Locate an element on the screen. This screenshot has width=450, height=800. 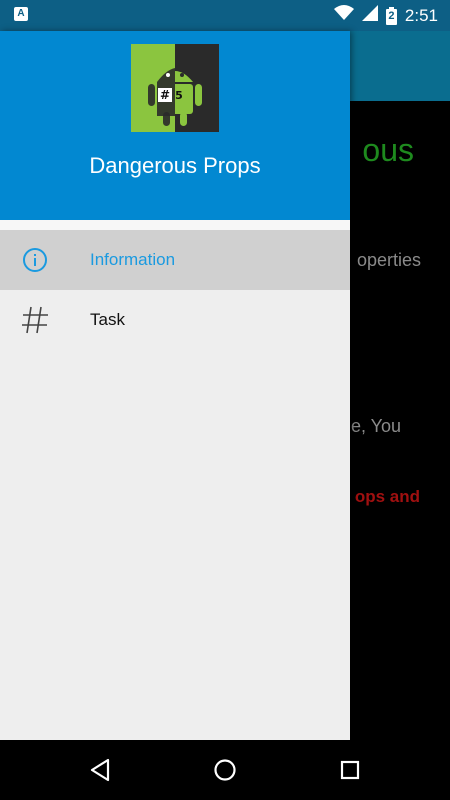
signal-icon is located at coordinates (369, 15).